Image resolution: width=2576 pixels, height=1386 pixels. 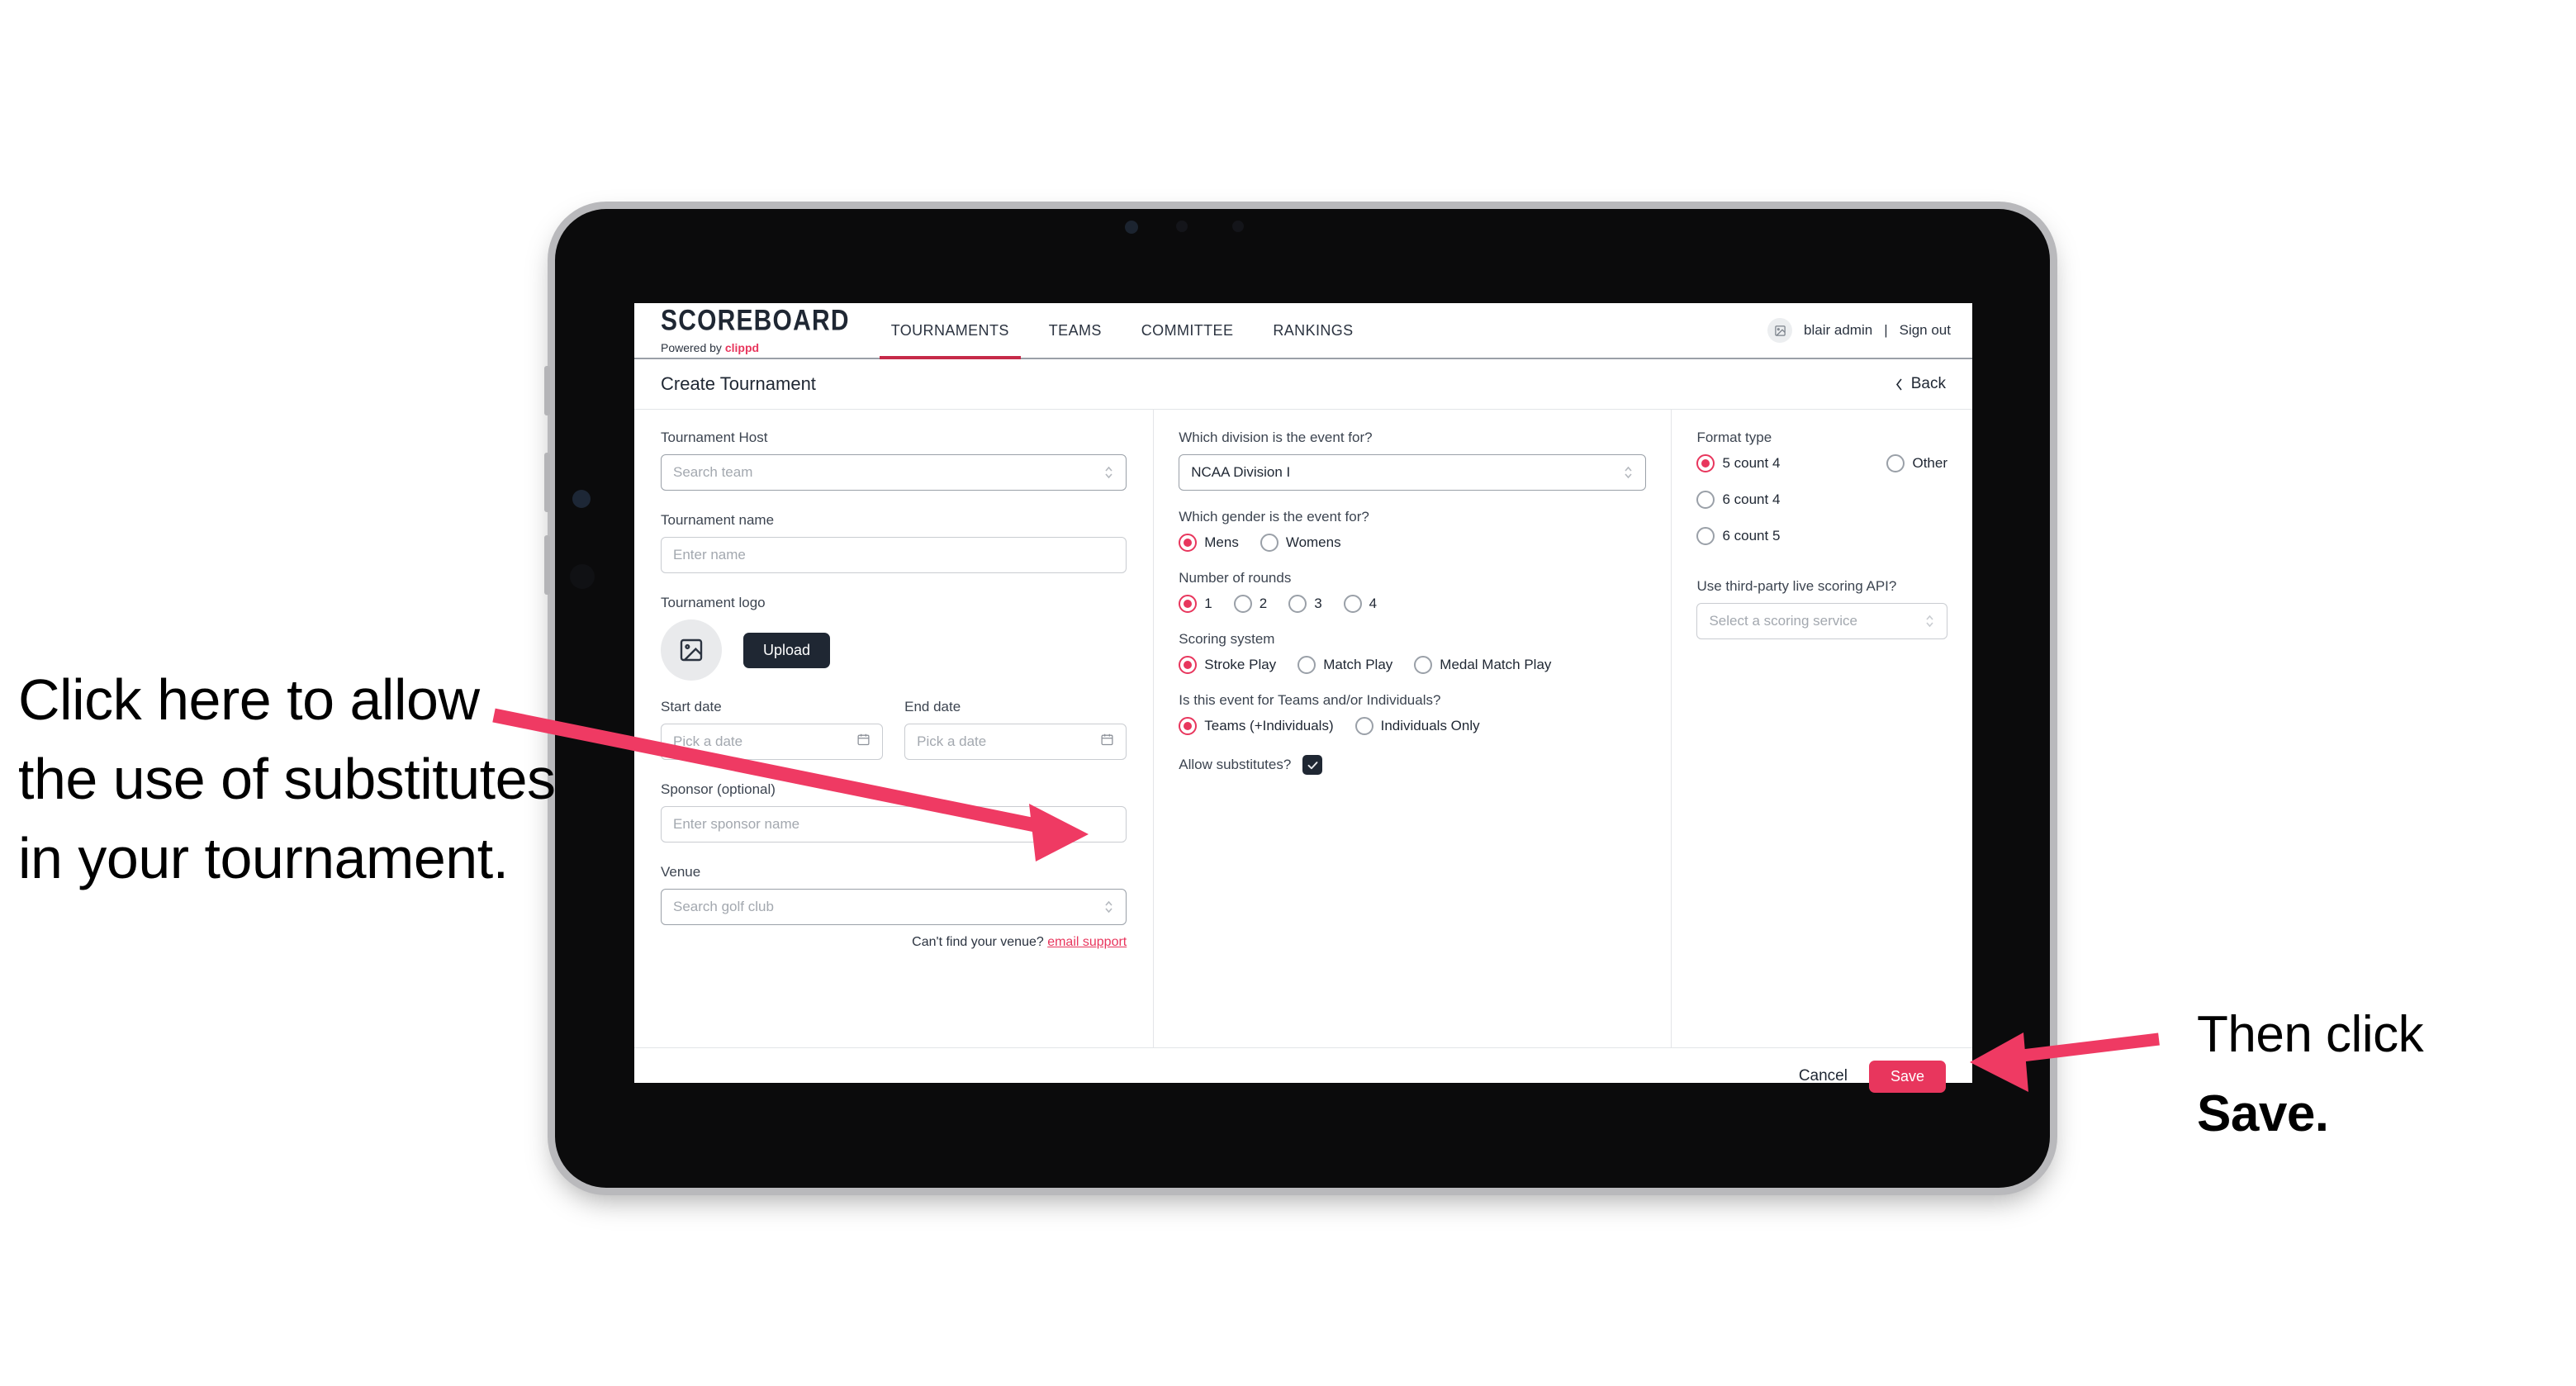 What do you see at coordinates (790, 785) in the screenshot?
I see `arrow-to-substitutes-checkbox` at bounding box center [790, 785].